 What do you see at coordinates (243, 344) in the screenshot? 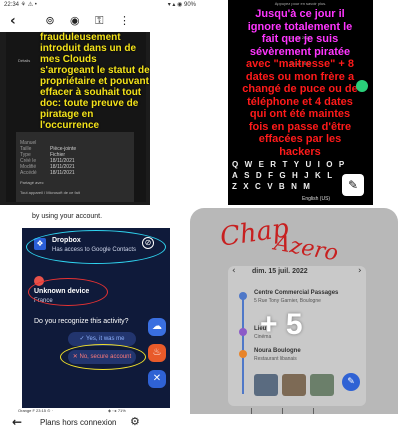
I see `timeline-line` at bounding box center [243, 344].